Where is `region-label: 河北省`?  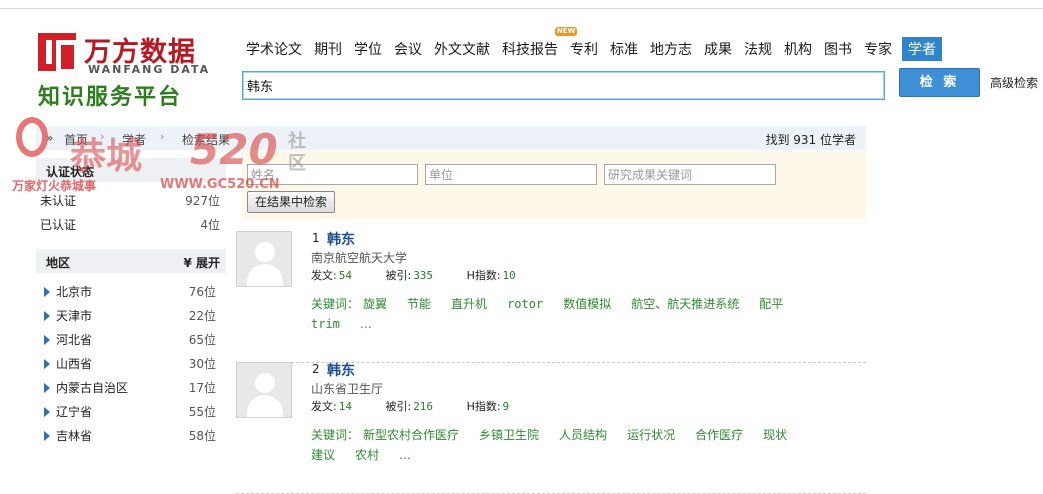 region-label: 河北省 is located at coordinates (74, 340).